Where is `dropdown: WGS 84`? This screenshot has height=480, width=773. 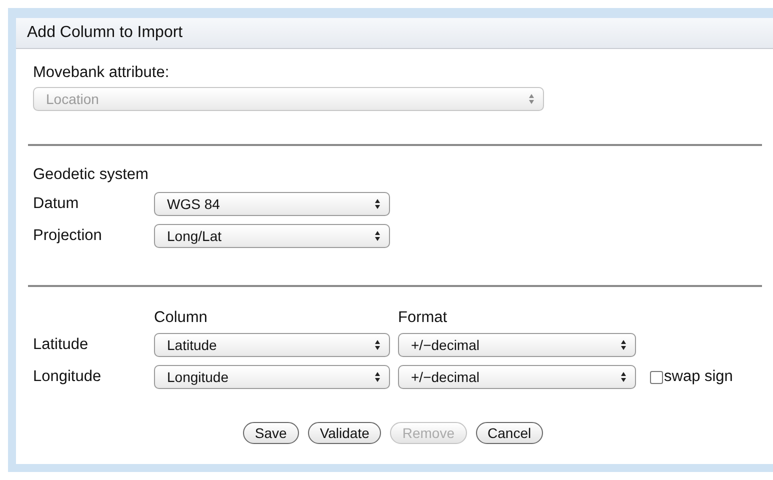
dropdown: WGS 84 is located at coordinates (272, 204).